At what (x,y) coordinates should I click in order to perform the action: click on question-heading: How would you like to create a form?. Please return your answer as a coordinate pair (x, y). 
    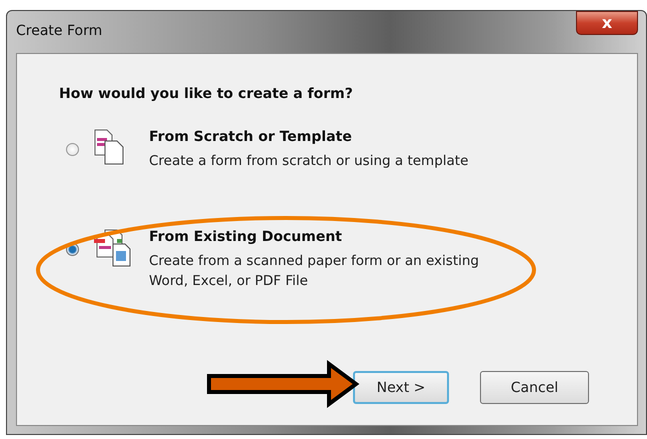
    Looking at the image, I should click on (206, 94).